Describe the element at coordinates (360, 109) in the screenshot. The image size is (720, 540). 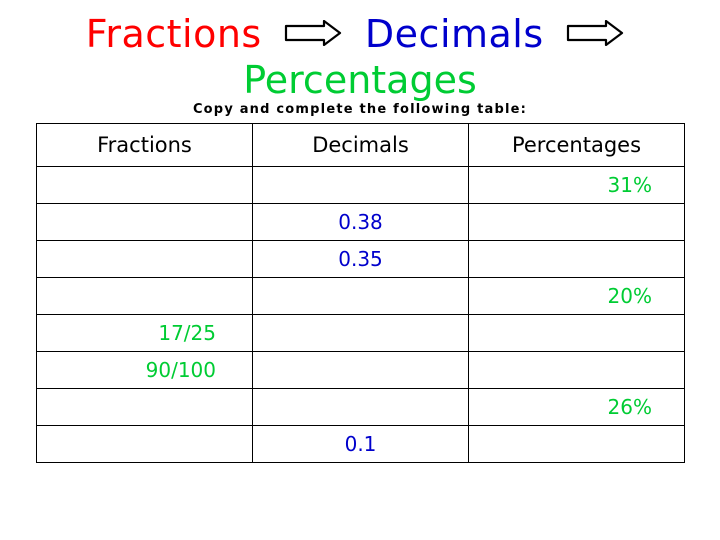
I see `instruction-text: Copy and complete the following table:` at that location.